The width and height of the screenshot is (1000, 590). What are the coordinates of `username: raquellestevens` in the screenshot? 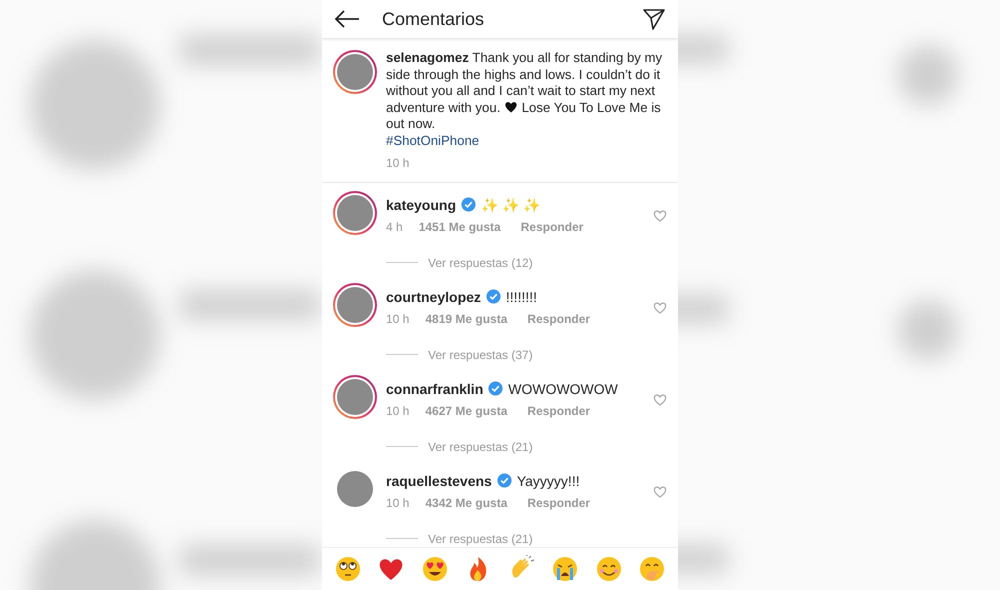 It's located at (439, 480).